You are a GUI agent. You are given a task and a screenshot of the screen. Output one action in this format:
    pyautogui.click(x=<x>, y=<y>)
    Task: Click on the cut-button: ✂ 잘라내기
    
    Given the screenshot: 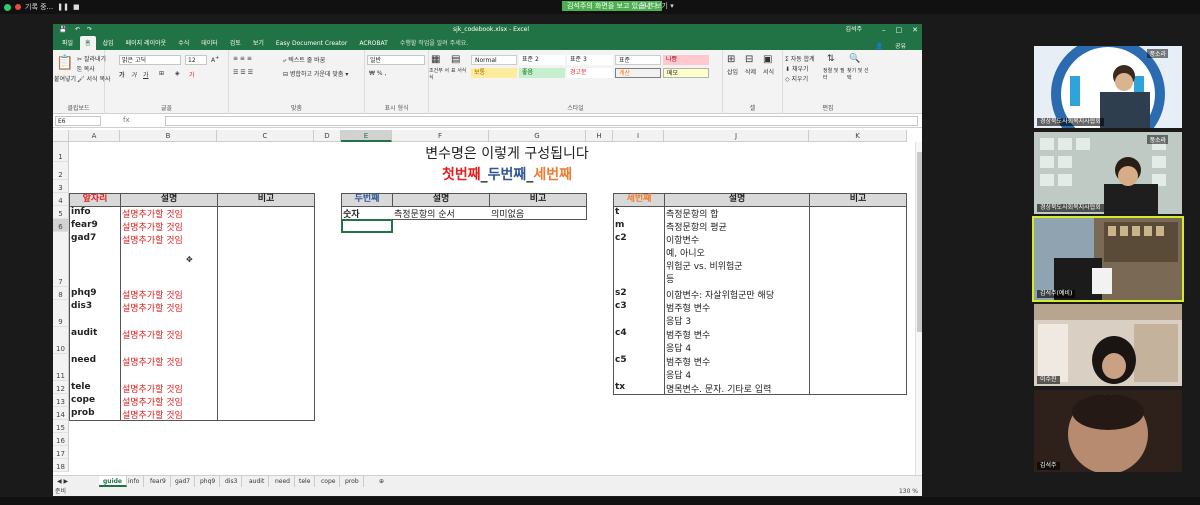 What is the action you would take?
    pyautogui.click(x=91, y=58)
    